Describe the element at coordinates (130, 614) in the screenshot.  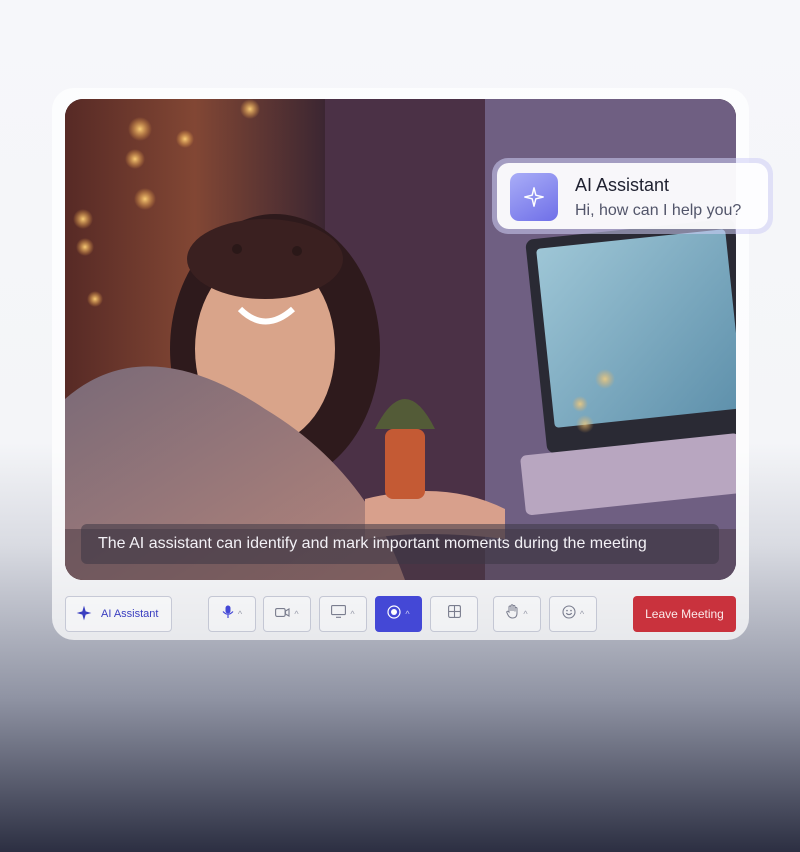
I see `ai-assistant-button-label: AI Assistant` at that location.